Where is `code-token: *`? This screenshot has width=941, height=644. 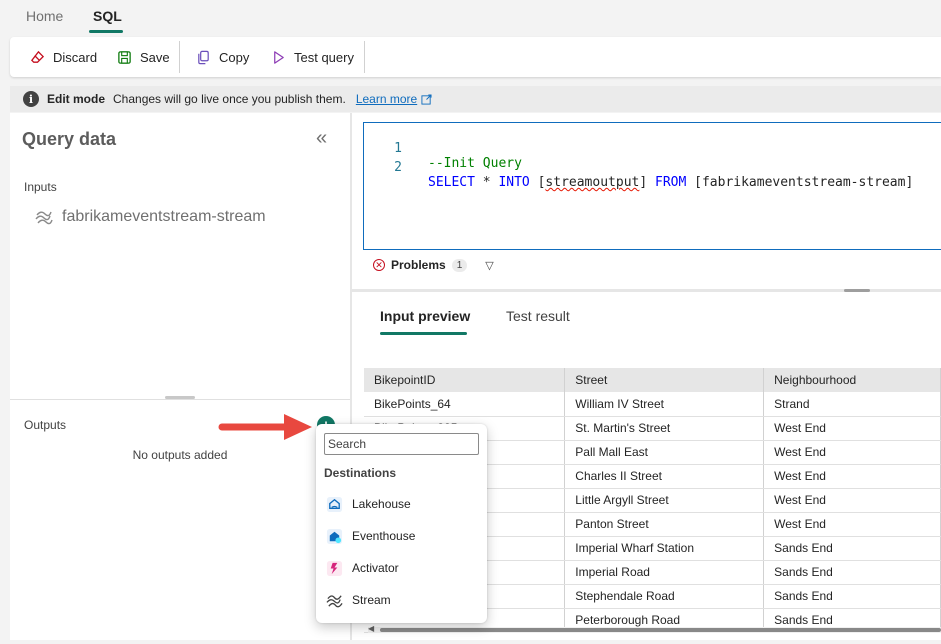 code-token: * is located at coordinates (486, 182).